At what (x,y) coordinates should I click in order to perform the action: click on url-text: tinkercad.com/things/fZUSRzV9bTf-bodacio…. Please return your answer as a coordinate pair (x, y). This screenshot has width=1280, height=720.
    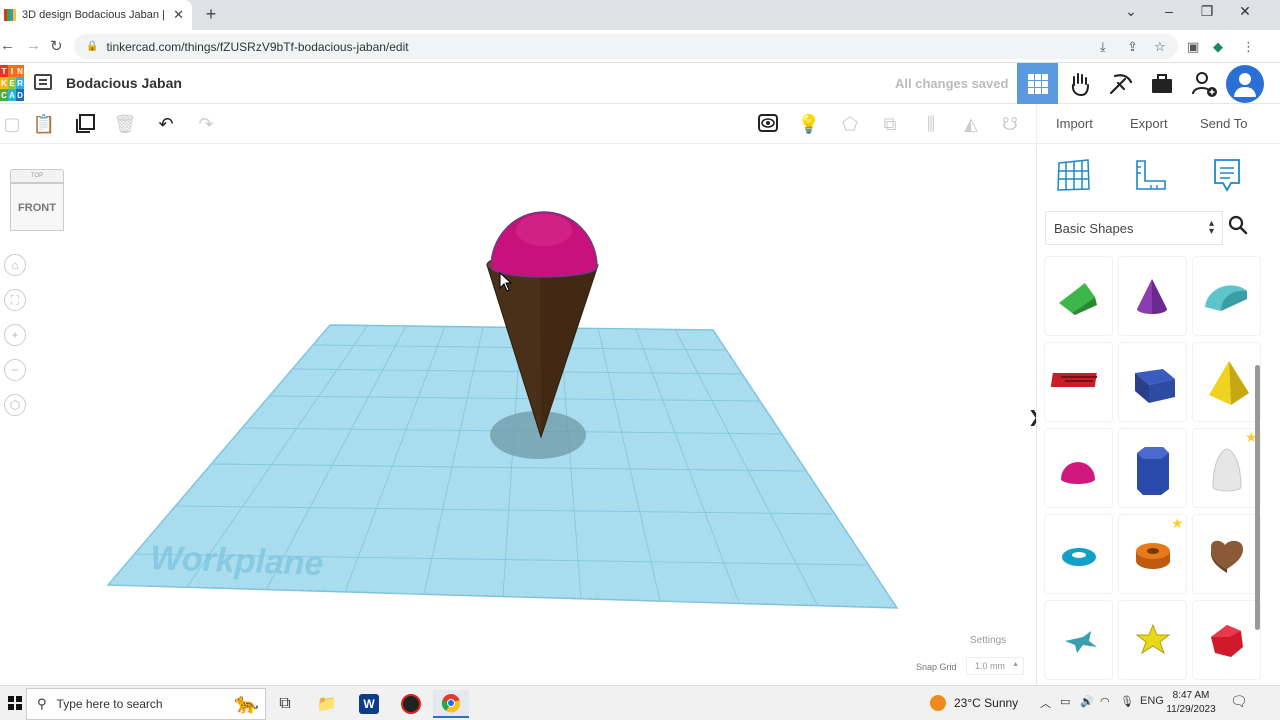
    Looking at the image, I should click on (257, 46).